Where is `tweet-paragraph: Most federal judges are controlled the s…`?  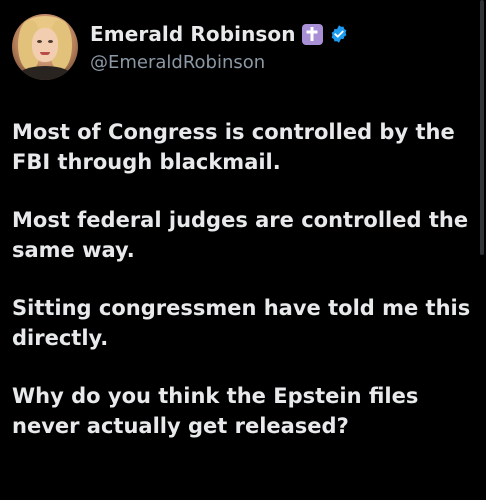 tweet-paragraph: Most federal judges are controlled the s… is located at coordinates (240, 235).